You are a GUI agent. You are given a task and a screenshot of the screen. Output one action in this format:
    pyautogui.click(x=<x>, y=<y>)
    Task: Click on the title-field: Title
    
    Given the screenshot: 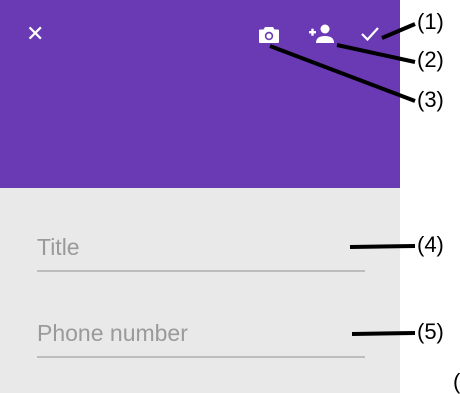 What is the action you would take?
    pyautogui.click(x=201, y=253)
    